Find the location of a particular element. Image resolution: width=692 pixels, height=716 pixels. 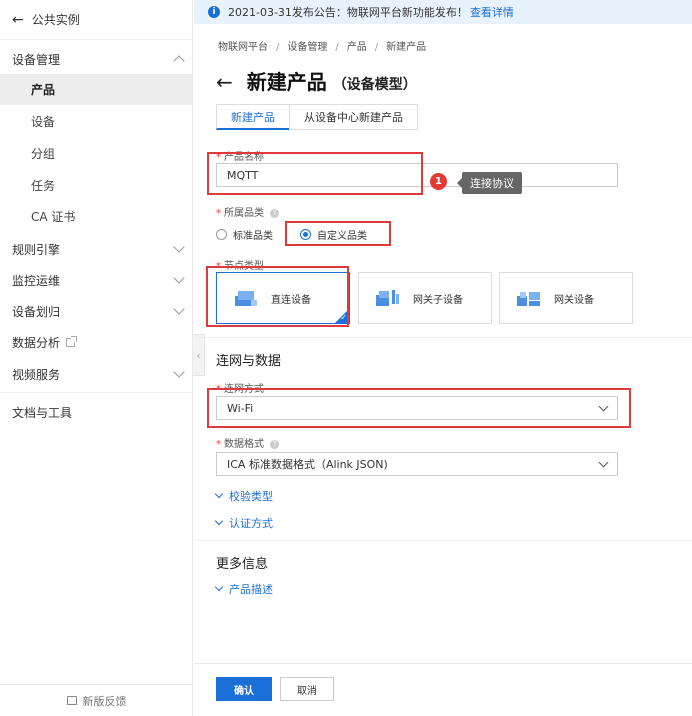

node-type-gateway-device: 网关设备 is located at coordinates (566, 298).